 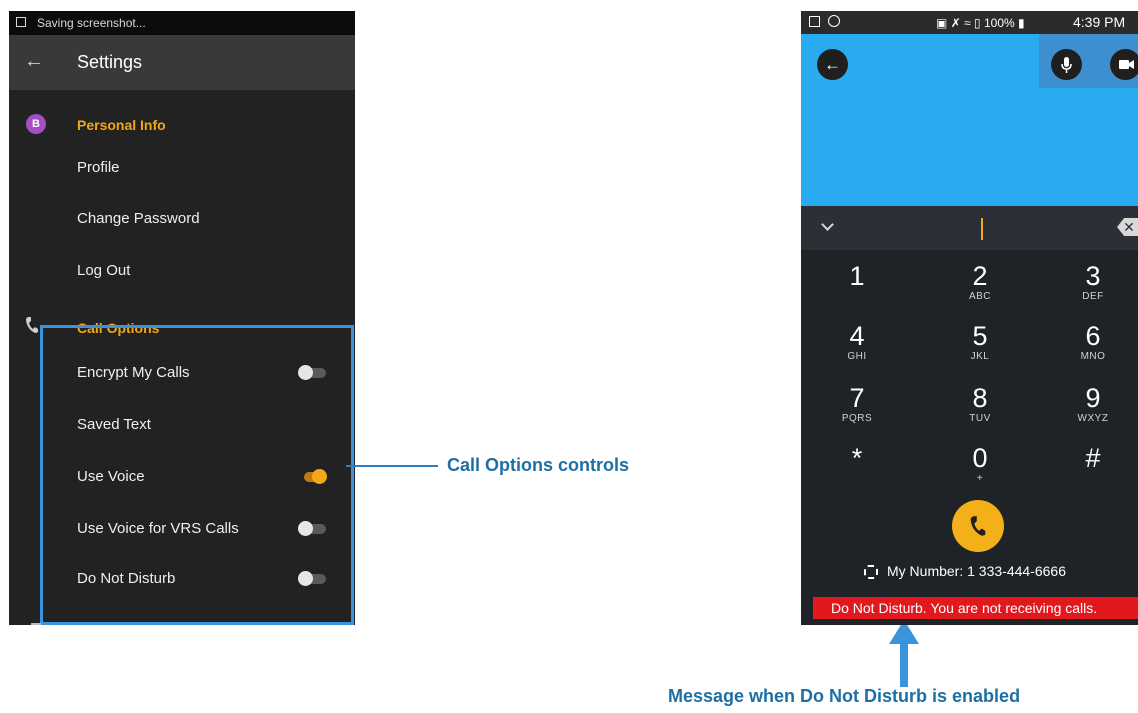 I want to click on key-5: 5 JKL, so click(x=980, y=341).